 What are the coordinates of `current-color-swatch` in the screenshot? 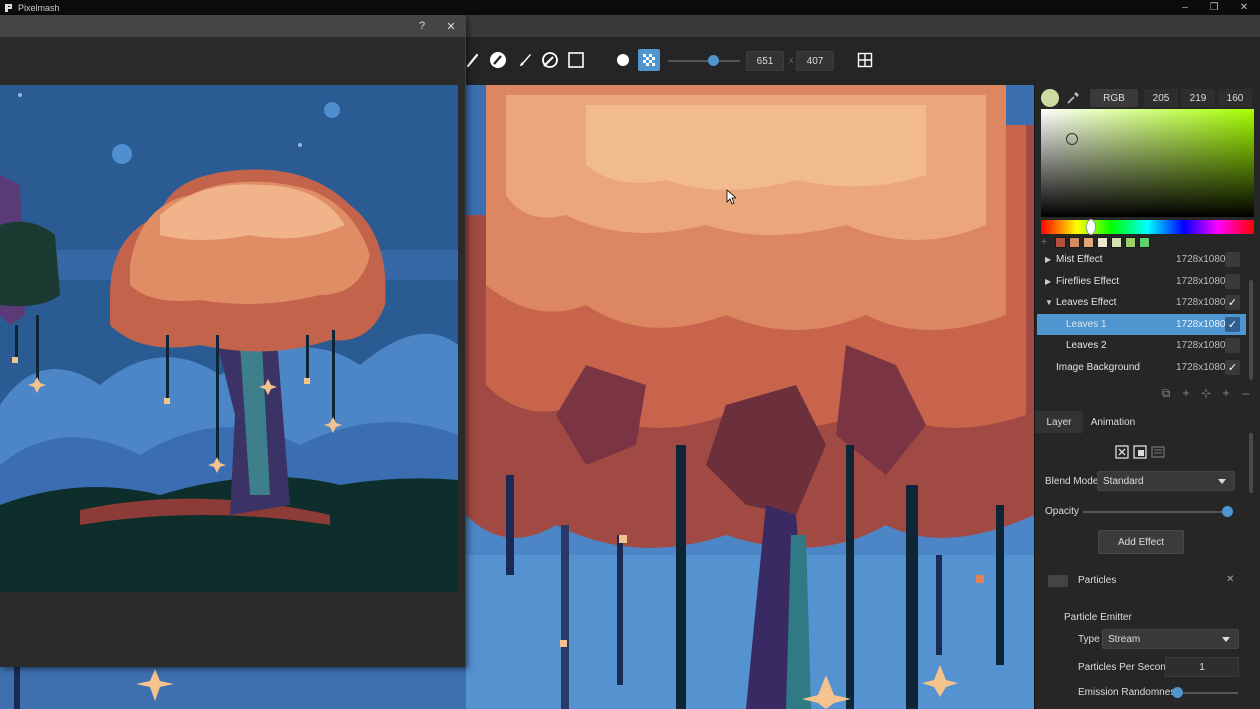 It's located at (1050, 98).